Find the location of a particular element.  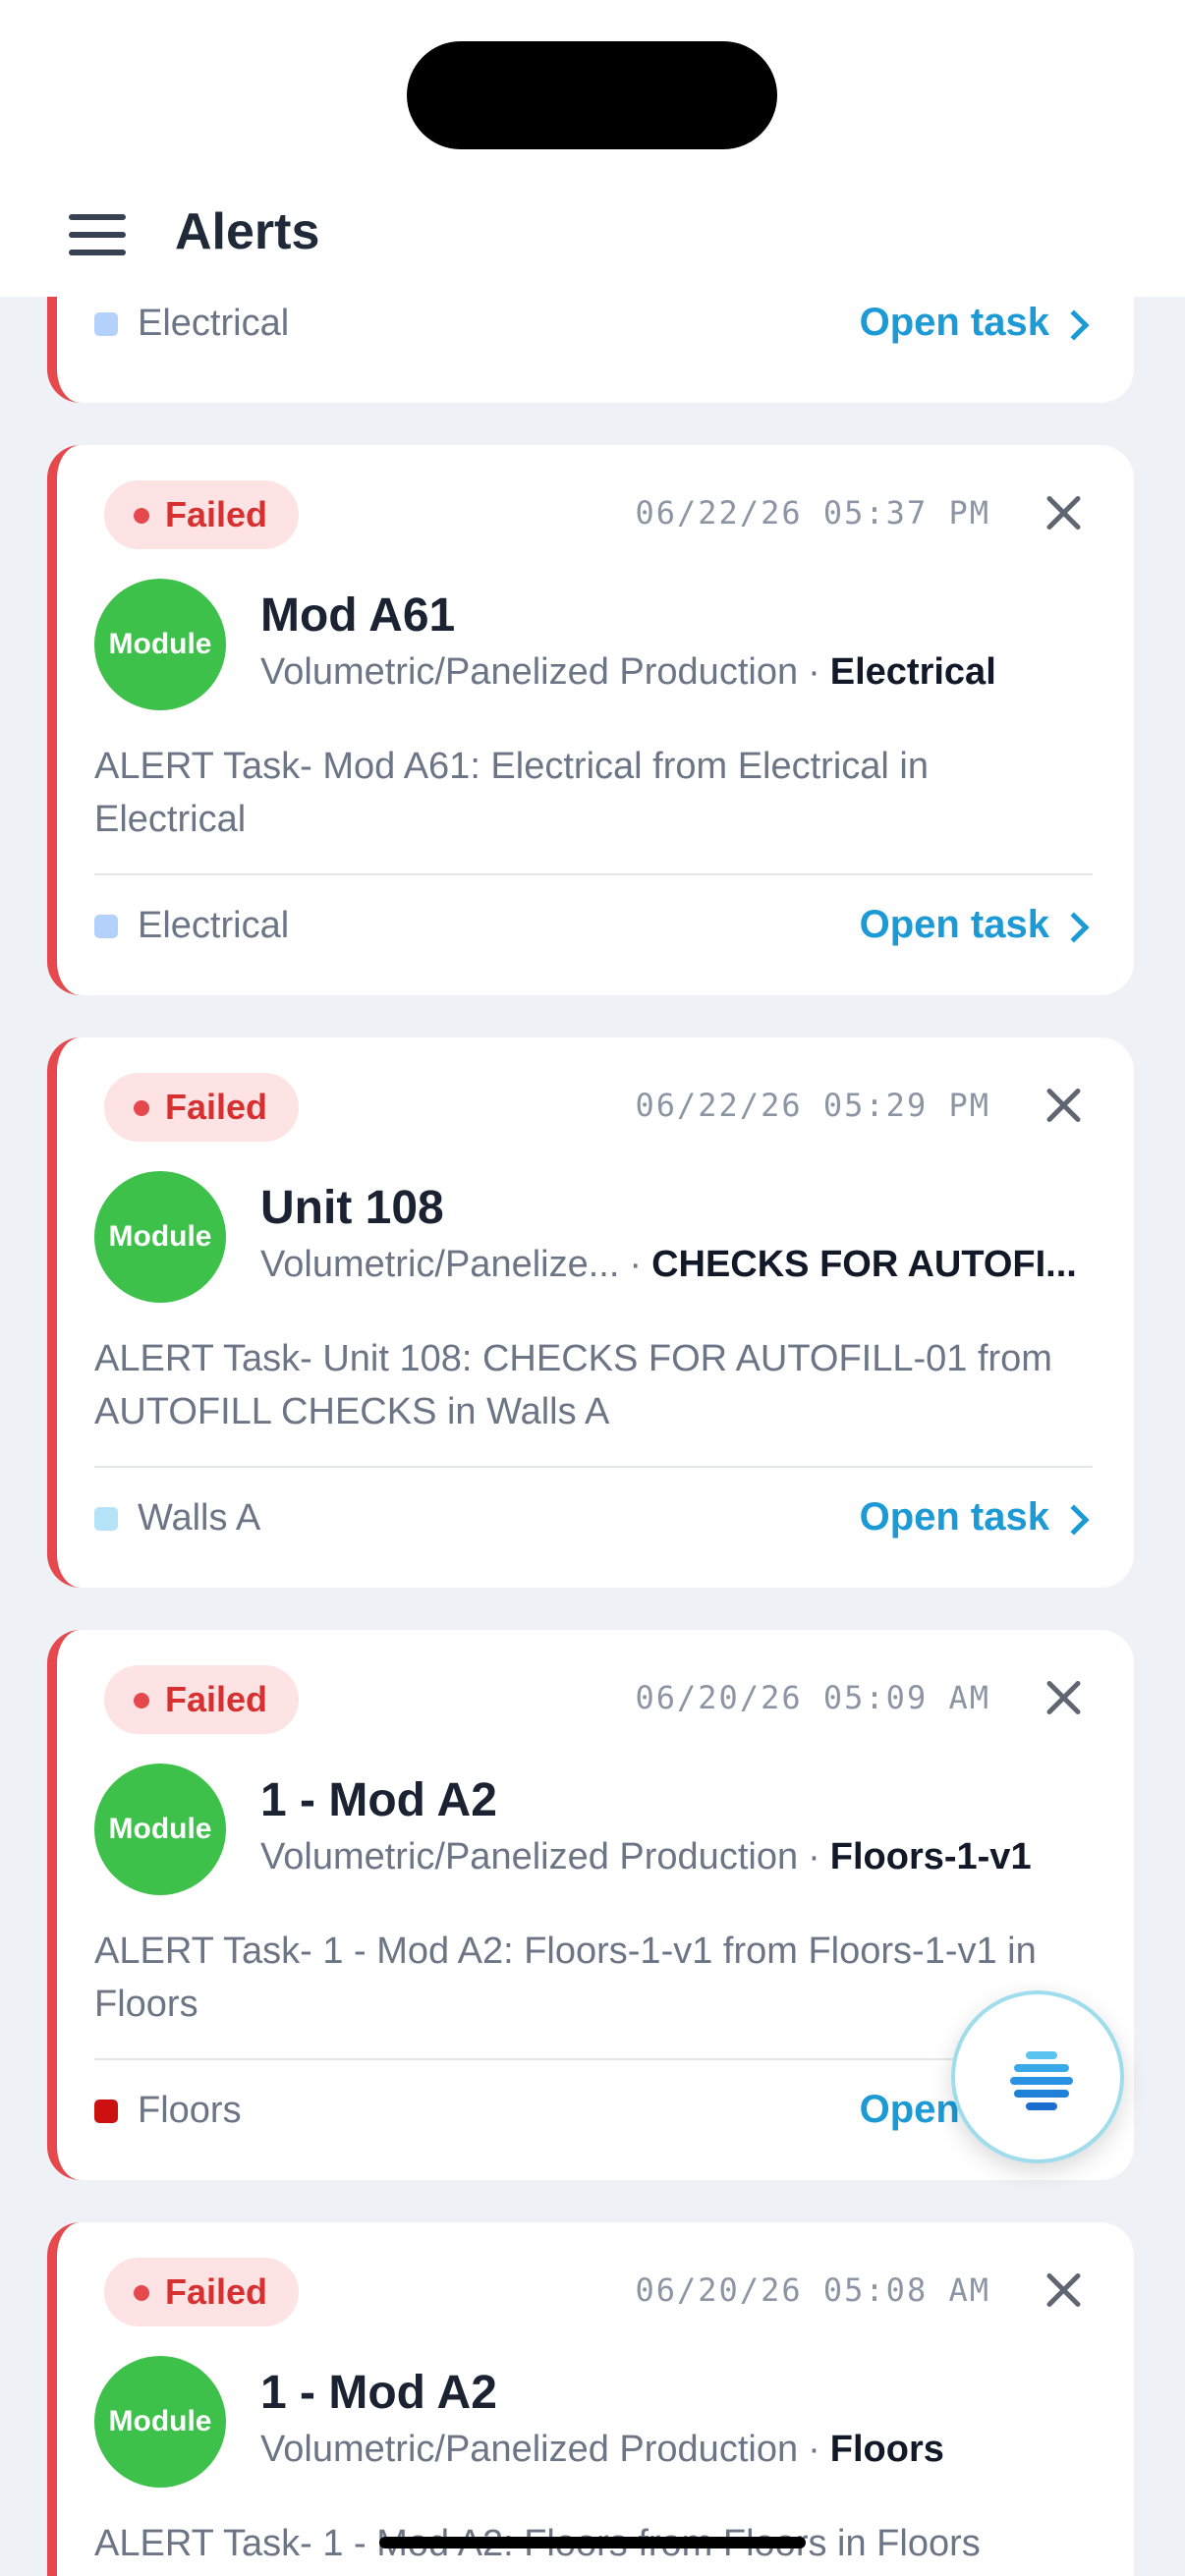

stacked-lines-icon is located at coordinates (1041, 2080).